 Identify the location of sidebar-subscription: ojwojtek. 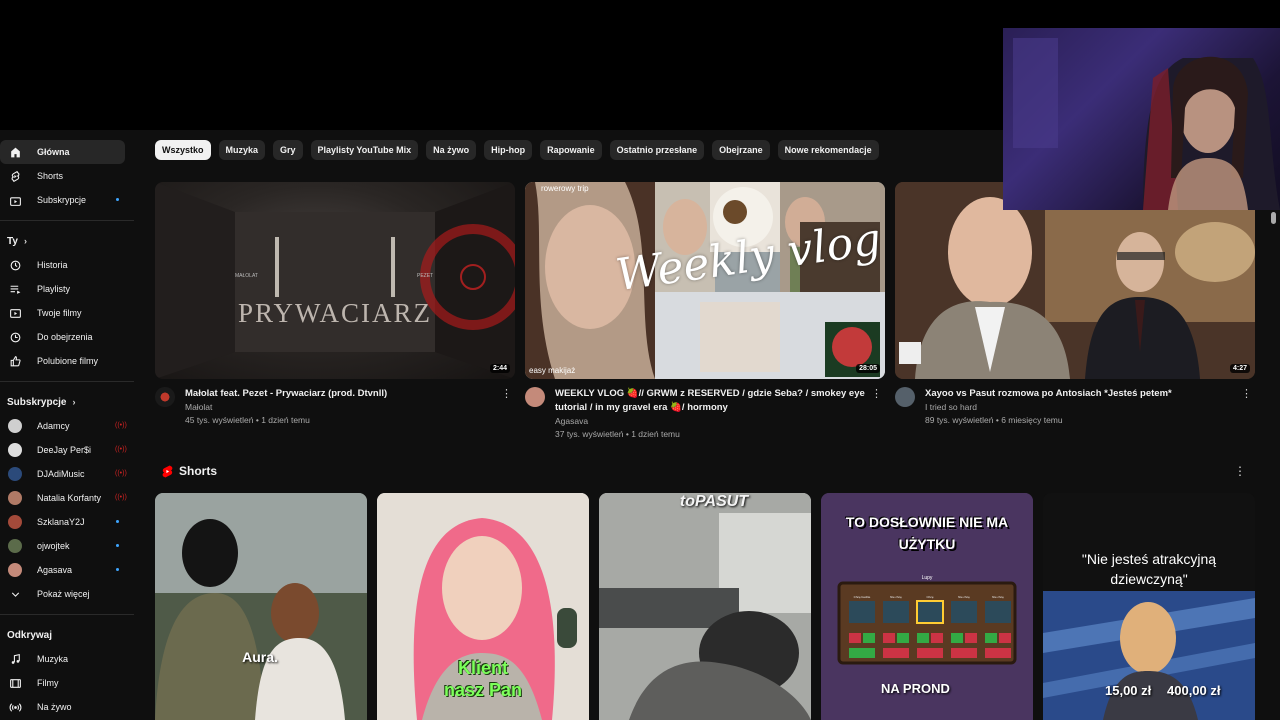
(62, 546).